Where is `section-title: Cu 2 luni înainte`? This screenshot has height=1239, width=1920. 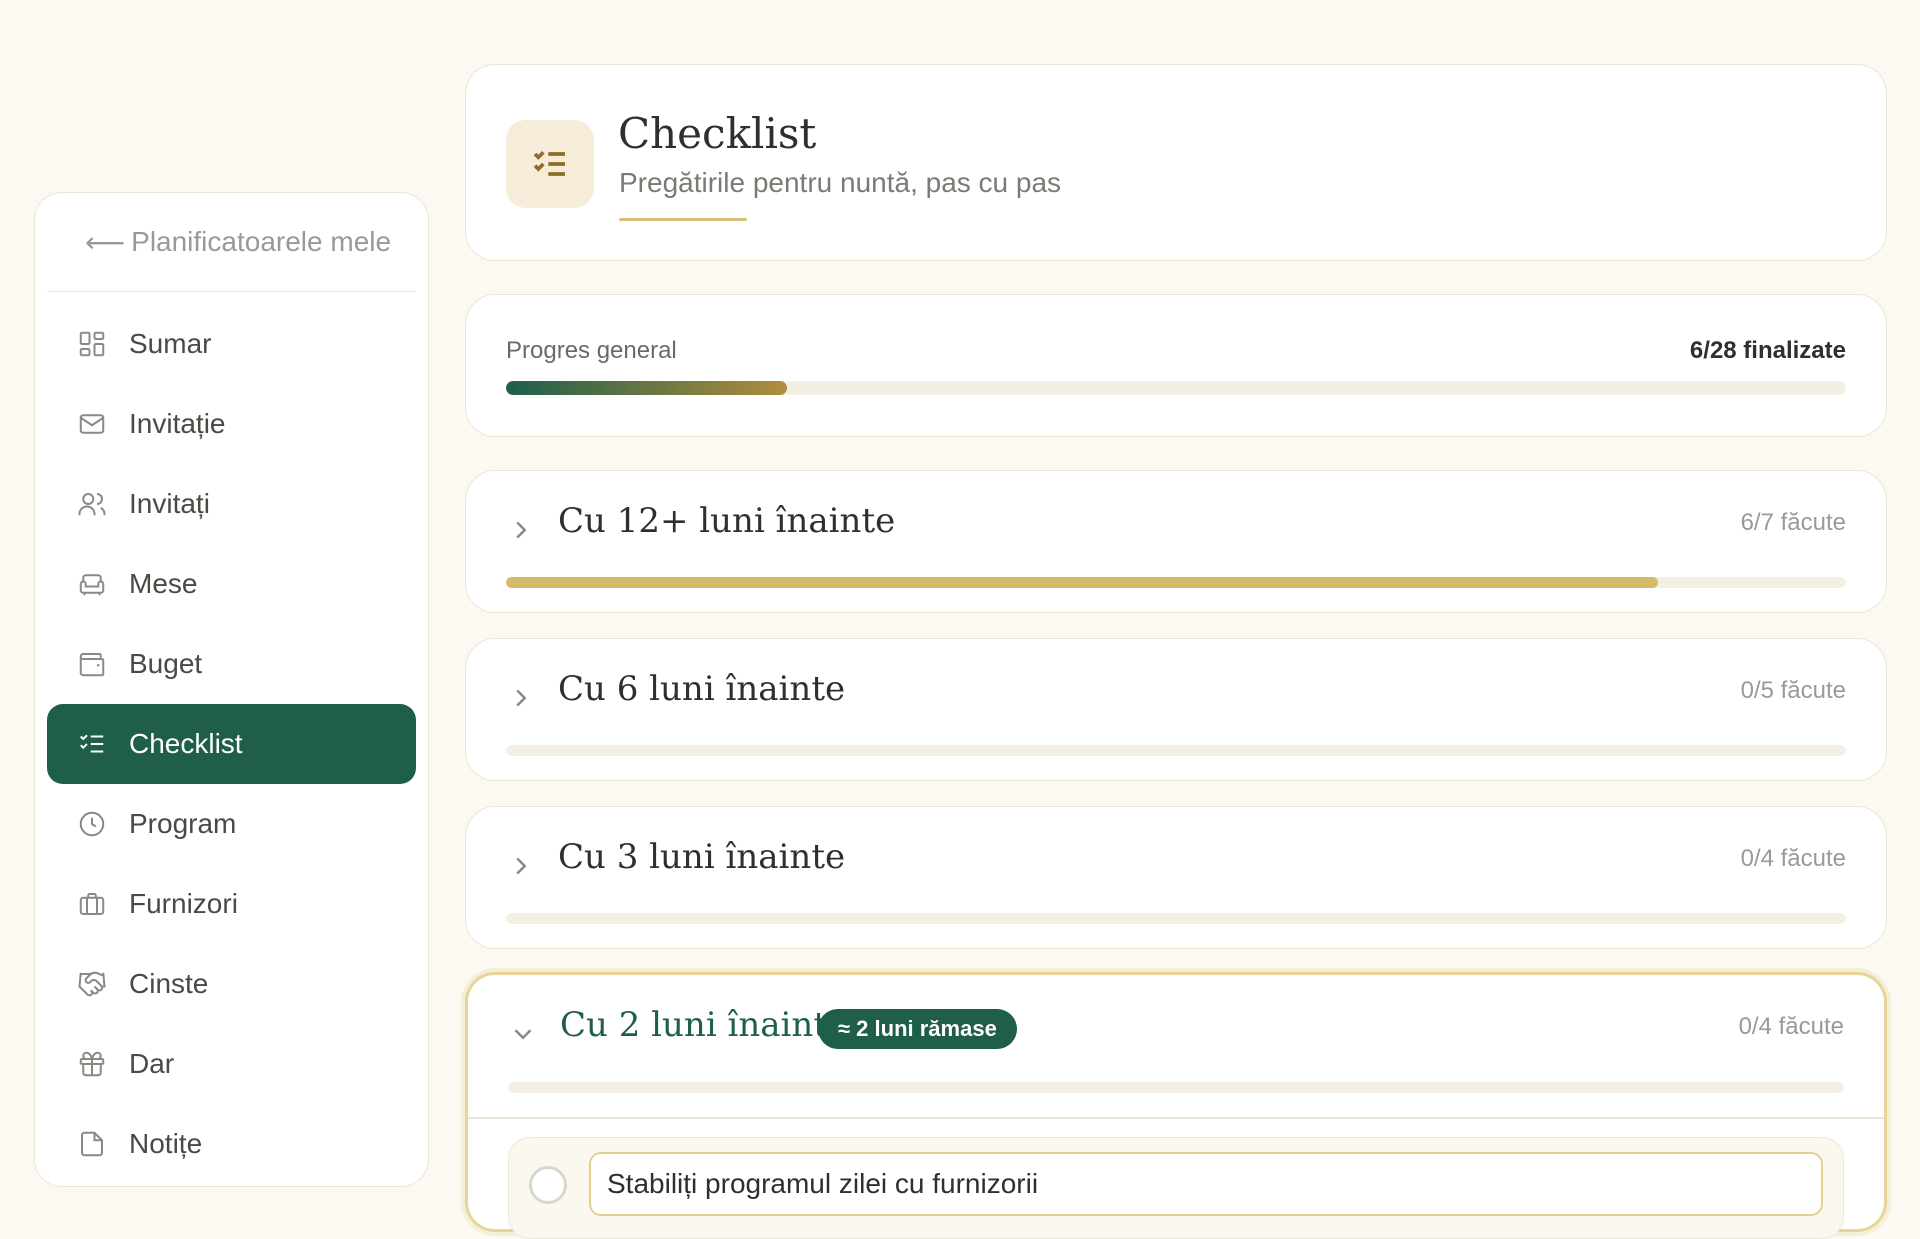 section-title: Cu 2 luni înainte is located at coordinates (704, 1025).